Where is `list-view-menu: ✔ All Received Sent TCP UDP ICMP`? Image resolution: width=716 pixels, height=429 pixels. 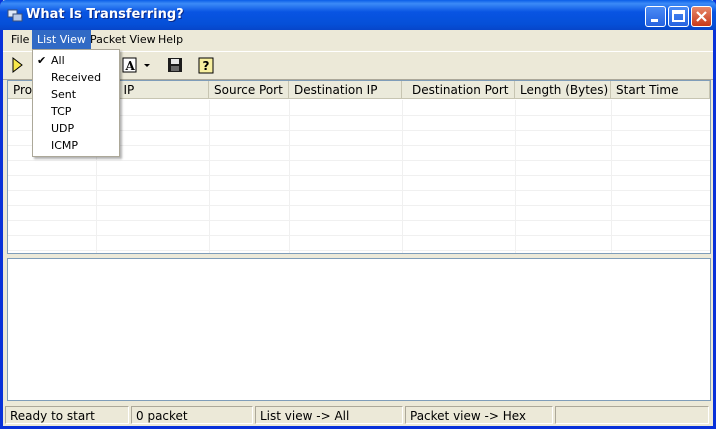 list-view-menu: ✔ All Received Sent TCP UDP ICMP is located at coordinates (76, 103).